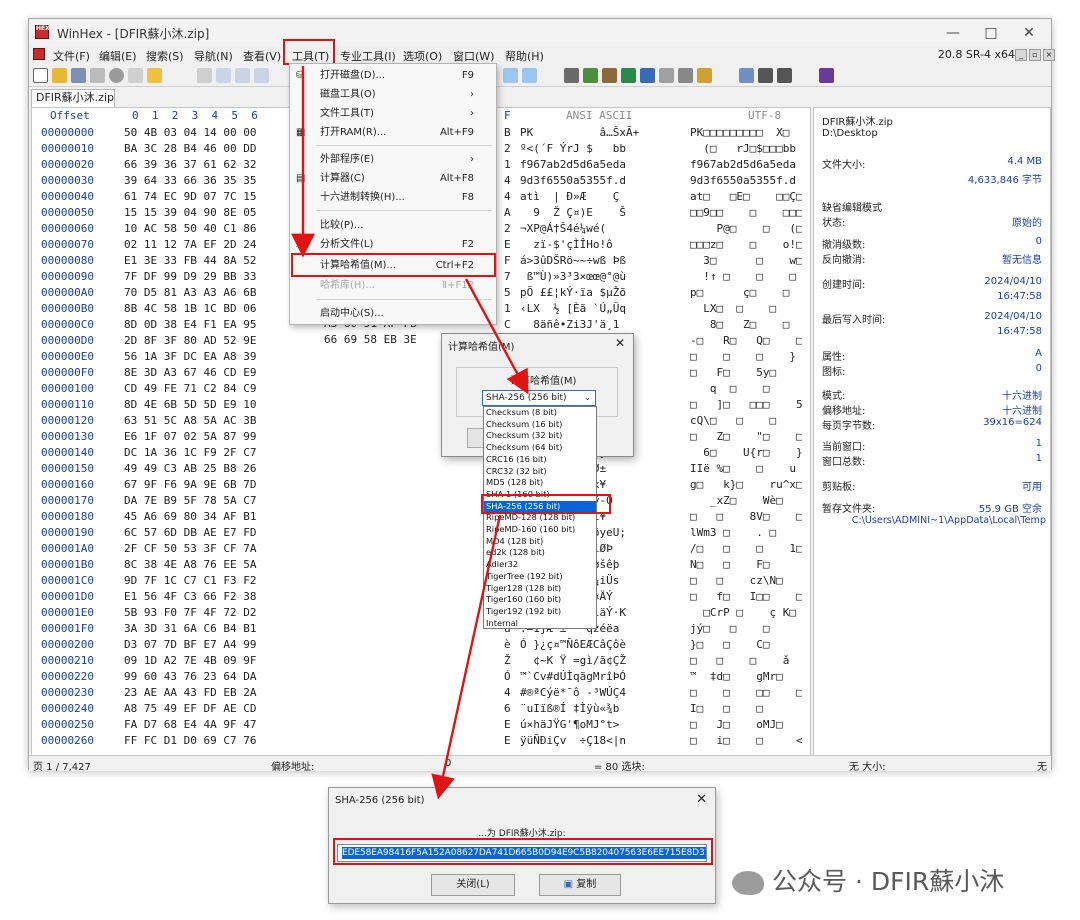 This screenshot has height=920, width=1080. Describe the element at coordinates (888, 881) in the screenshot. I see `watermark-text: 公众号 · DFIR蘇小沐` at that location.